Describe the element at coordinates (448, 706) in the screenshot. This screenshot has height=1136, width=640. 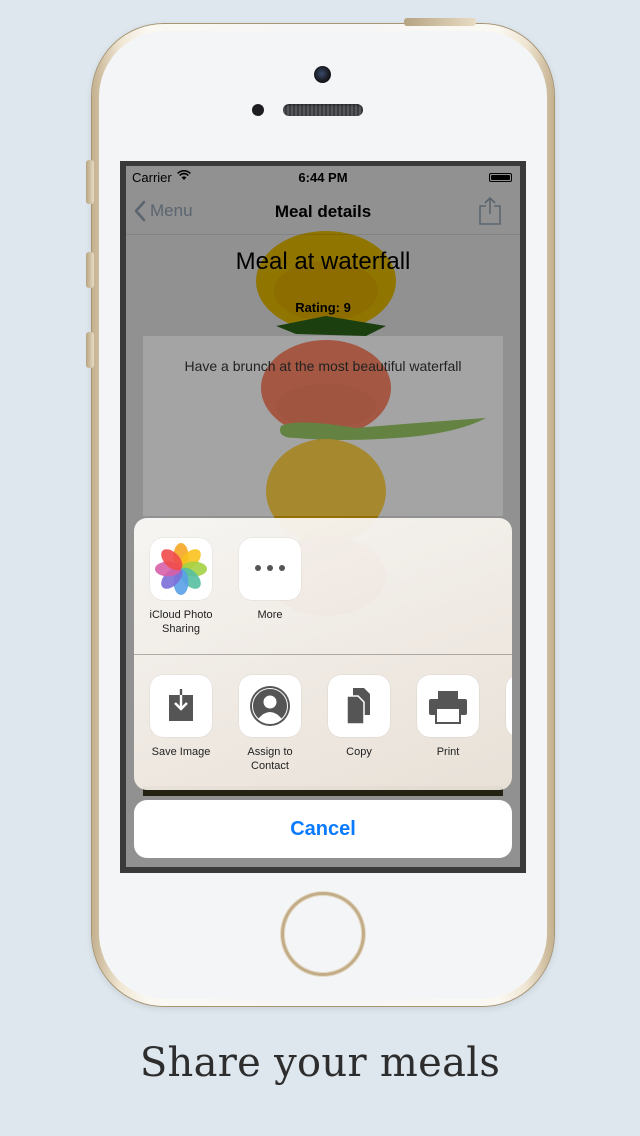
I see `print-icon` at that location.